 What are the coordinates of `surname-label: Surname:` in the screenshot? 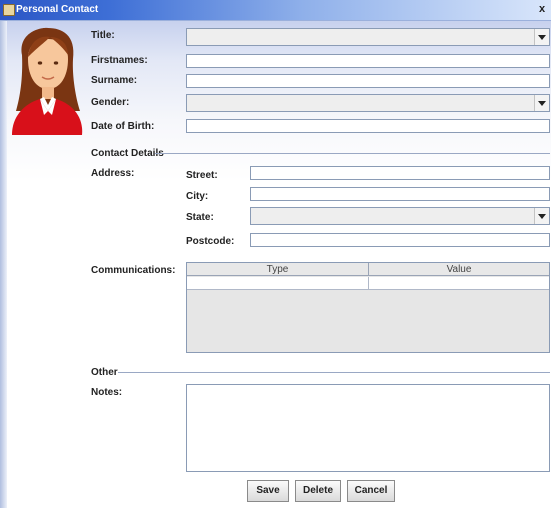 It's located at (114, 80).